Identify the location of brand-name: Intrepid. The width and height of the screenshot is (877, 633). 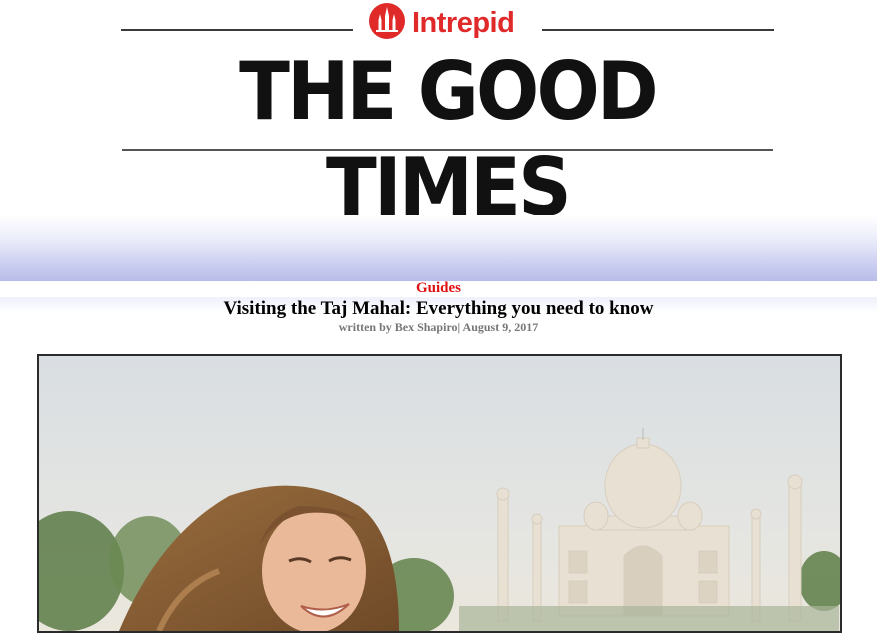
(463, 22).